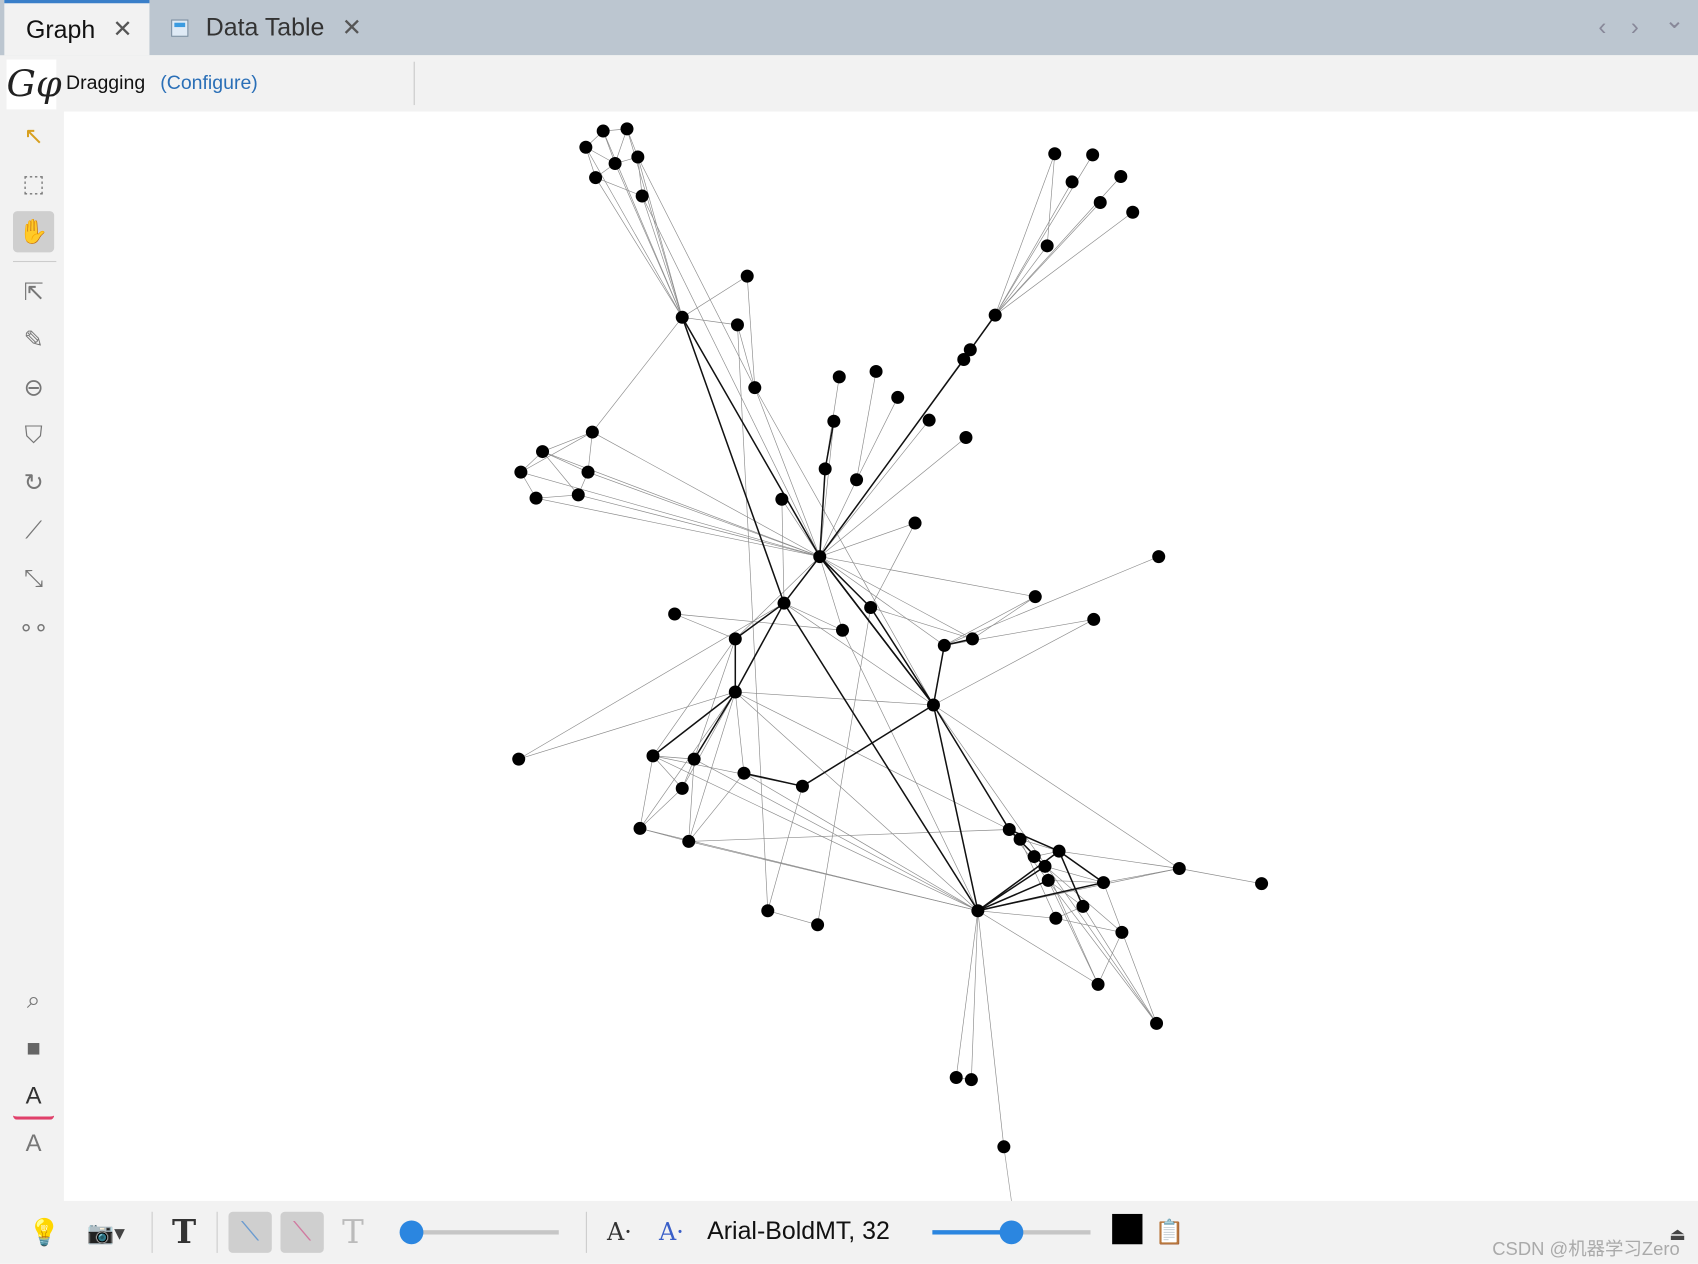 The image size is (1698, 1264). I want to click on label-size-slider, so click(1011, 1232).